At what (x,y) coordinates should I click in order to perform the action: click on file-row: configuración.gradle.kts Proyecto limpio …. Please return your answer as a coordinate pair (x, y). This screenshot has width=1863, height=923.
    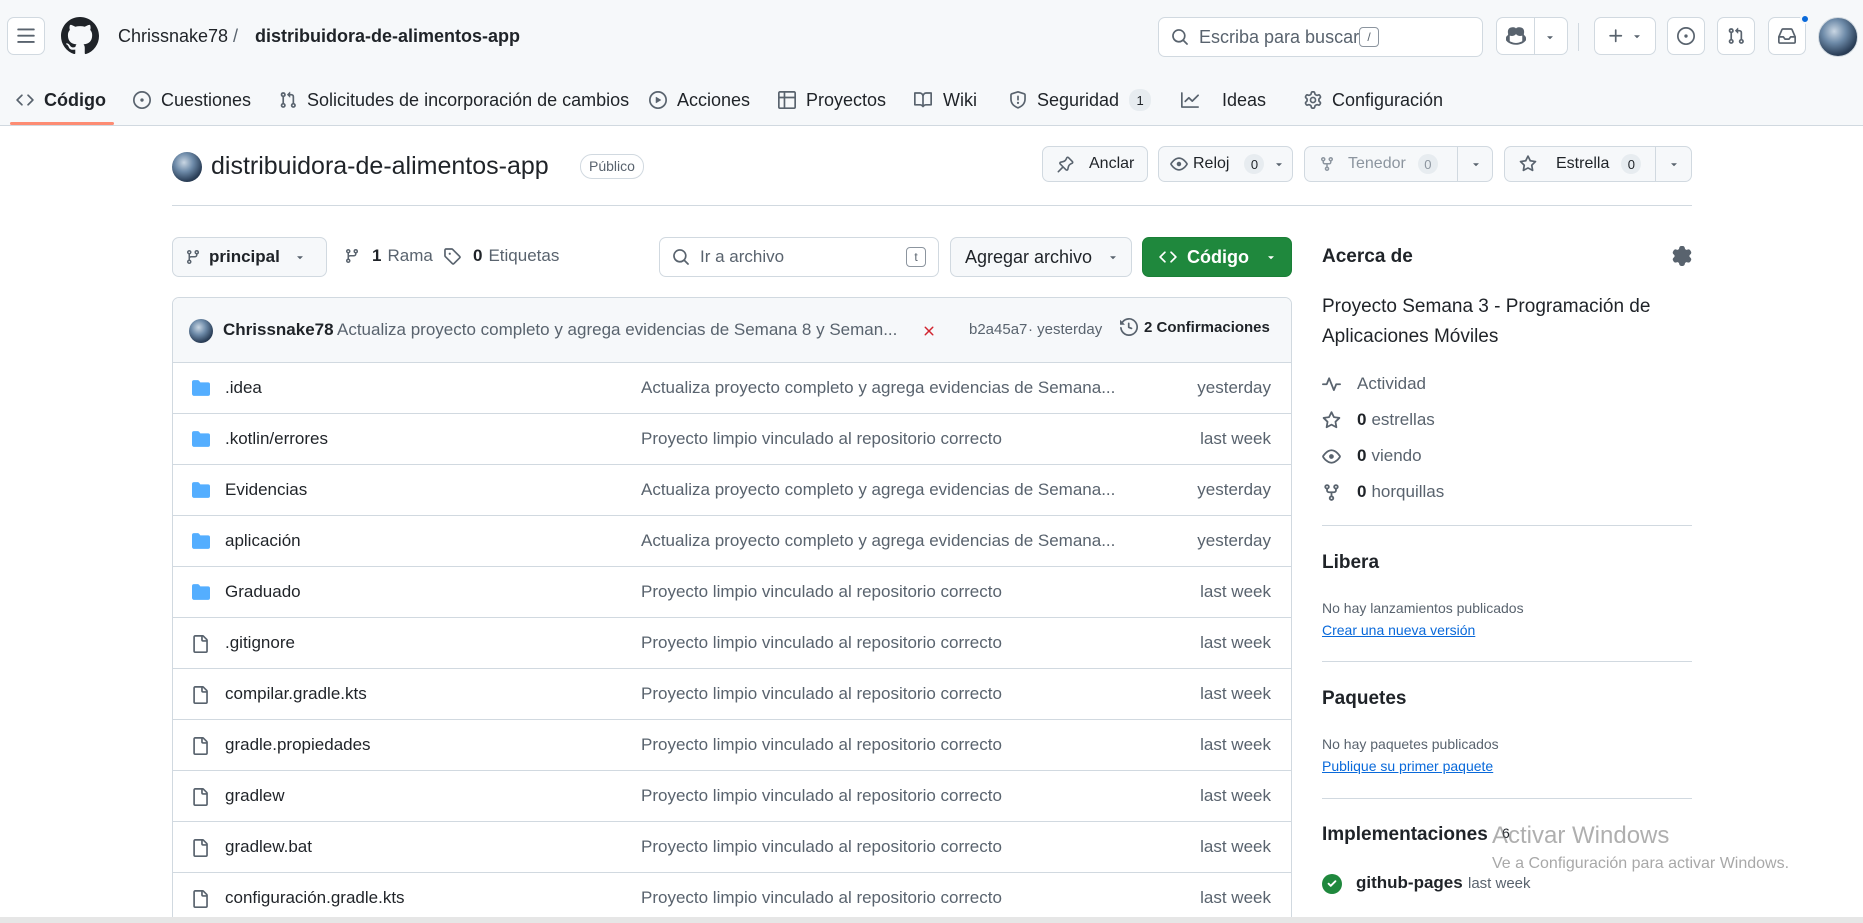
    Looking at the image, I should click on (732, 898).